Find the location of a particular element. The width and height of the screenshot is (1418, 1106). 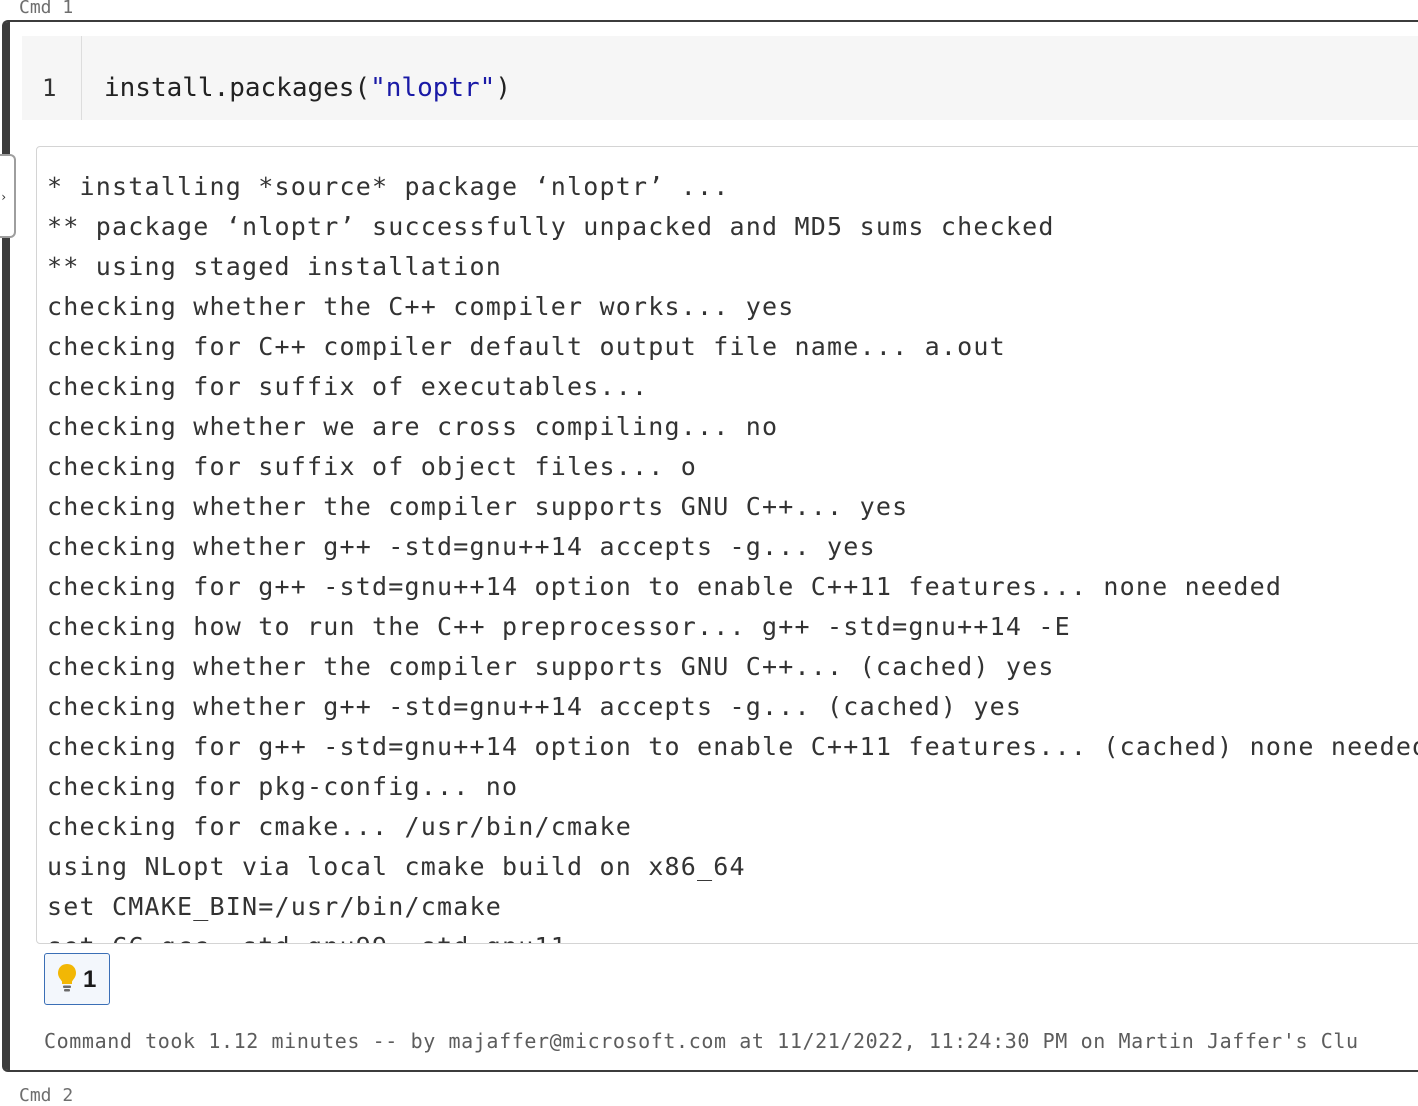

output-line: checking for cmake... /usr/bin/cmake is located at coordinates (340, 826).